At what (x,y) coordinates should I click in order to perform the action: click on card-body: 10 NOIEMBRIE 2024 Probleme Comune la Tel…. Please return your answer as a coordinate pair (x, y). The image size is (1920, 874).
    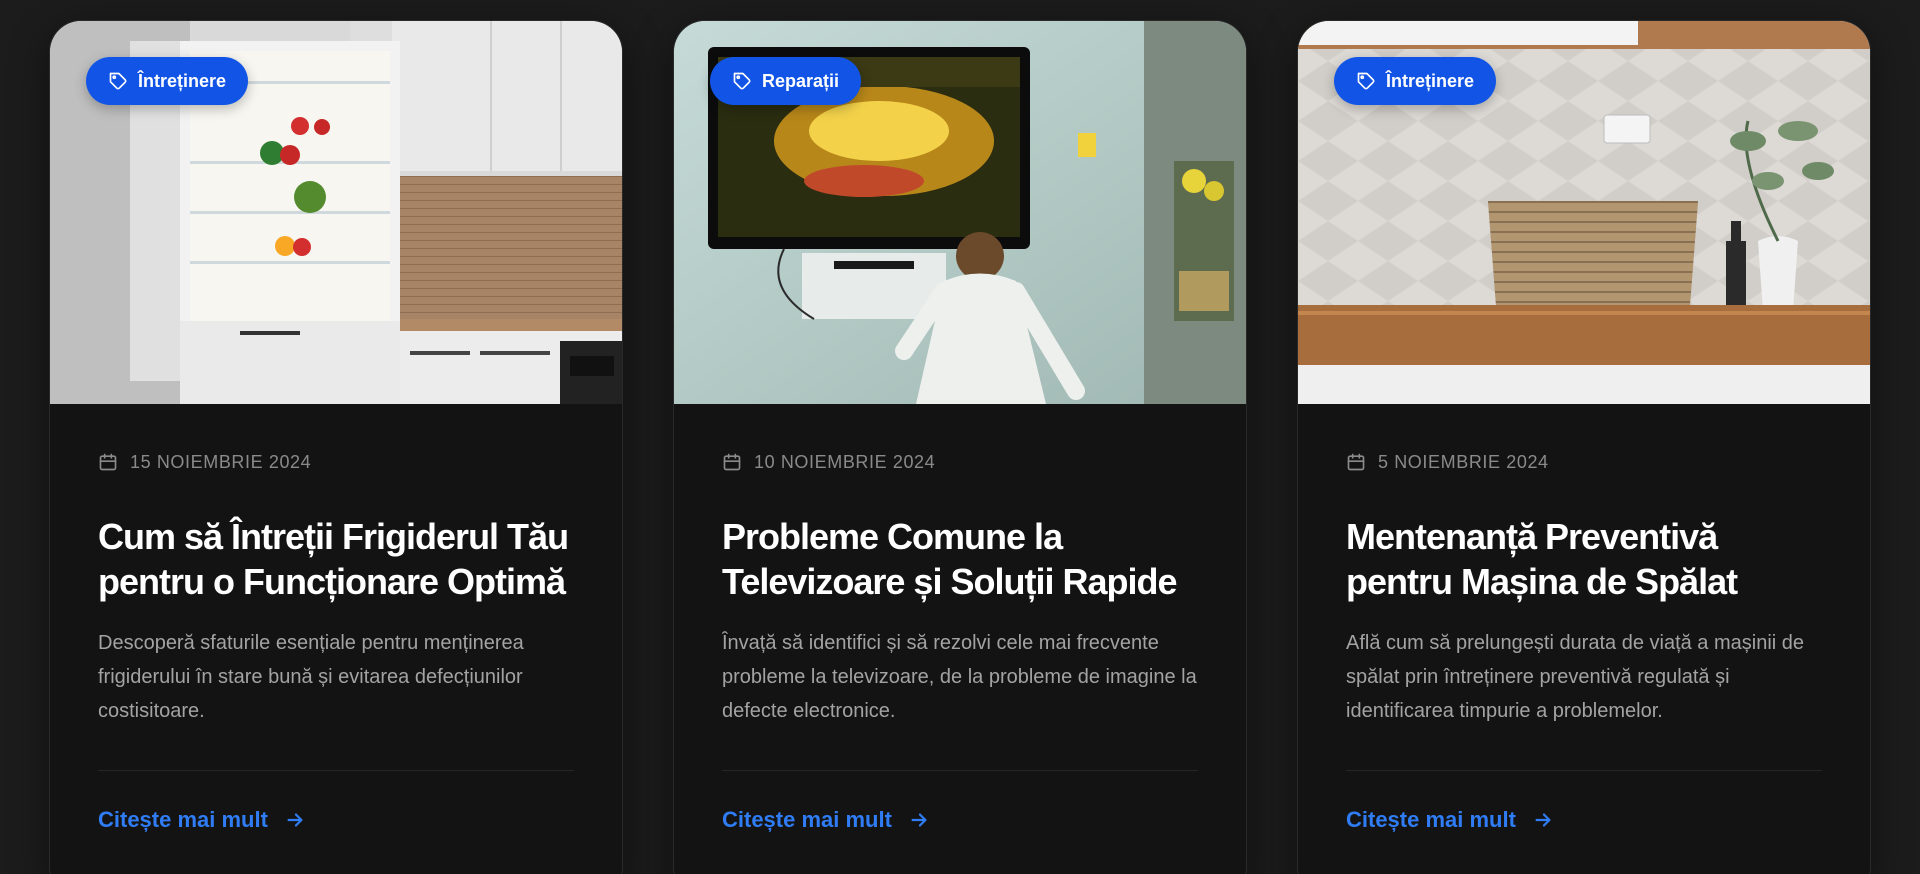
    Looking at the image, I should click on (960, 618).